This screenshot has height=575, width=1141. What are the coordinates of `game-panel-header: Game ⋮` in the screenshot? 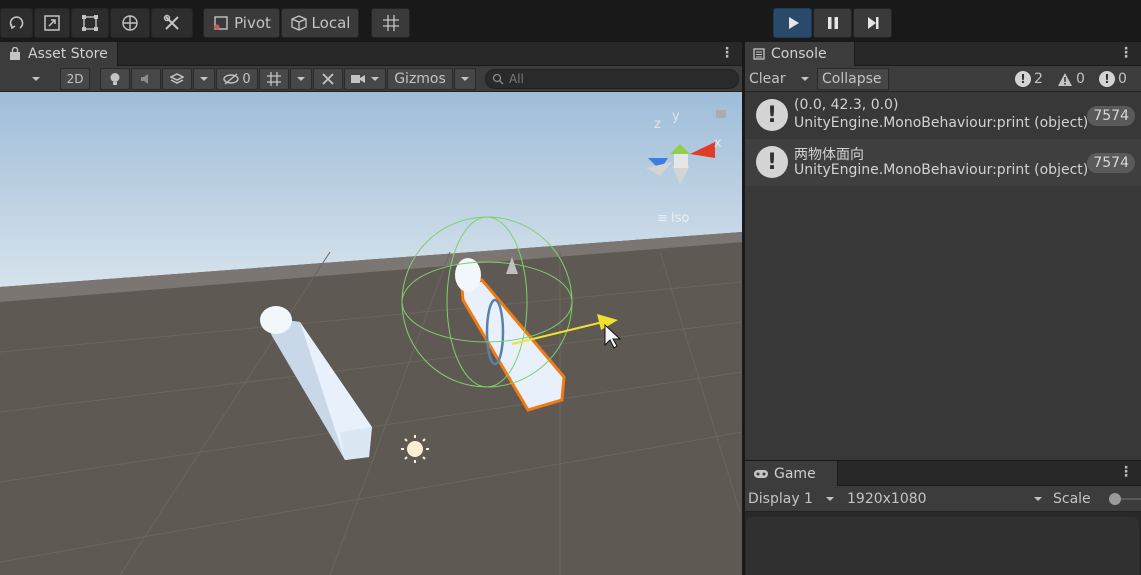 It's located at (943, 473).